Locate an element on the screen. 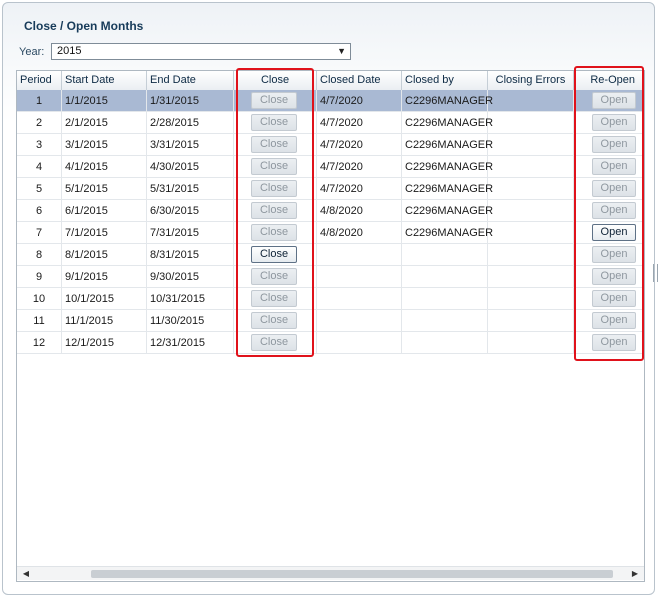 The image size is (661, 599). cell-end-date: 6/30/2015 is located at coordinates (190, 211).